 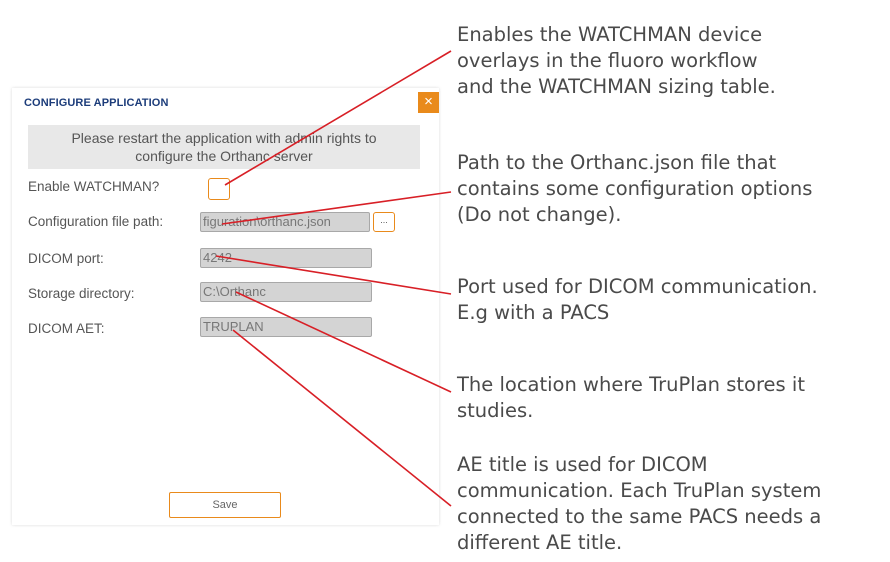 What do you see at coordinates (639, 490) in the screenshot?
I see `annotation-line: communication. Each TruPlan system` at bounding box center [639, 490].